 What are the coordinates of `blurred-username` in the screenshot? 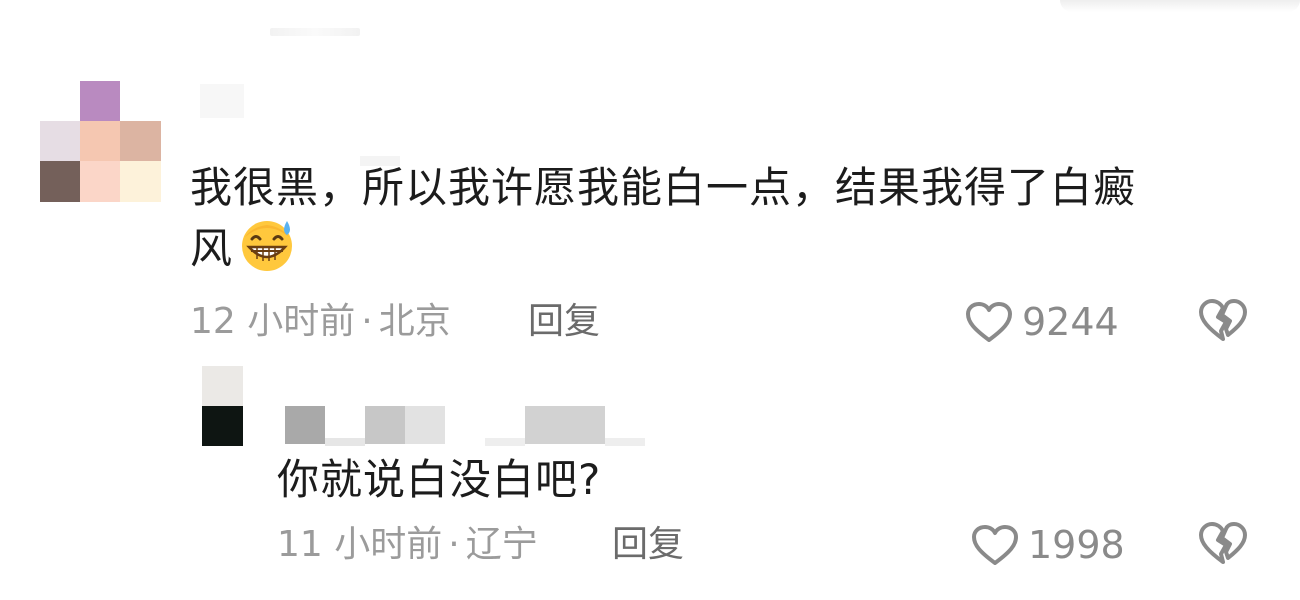 It's located at (470, 425).